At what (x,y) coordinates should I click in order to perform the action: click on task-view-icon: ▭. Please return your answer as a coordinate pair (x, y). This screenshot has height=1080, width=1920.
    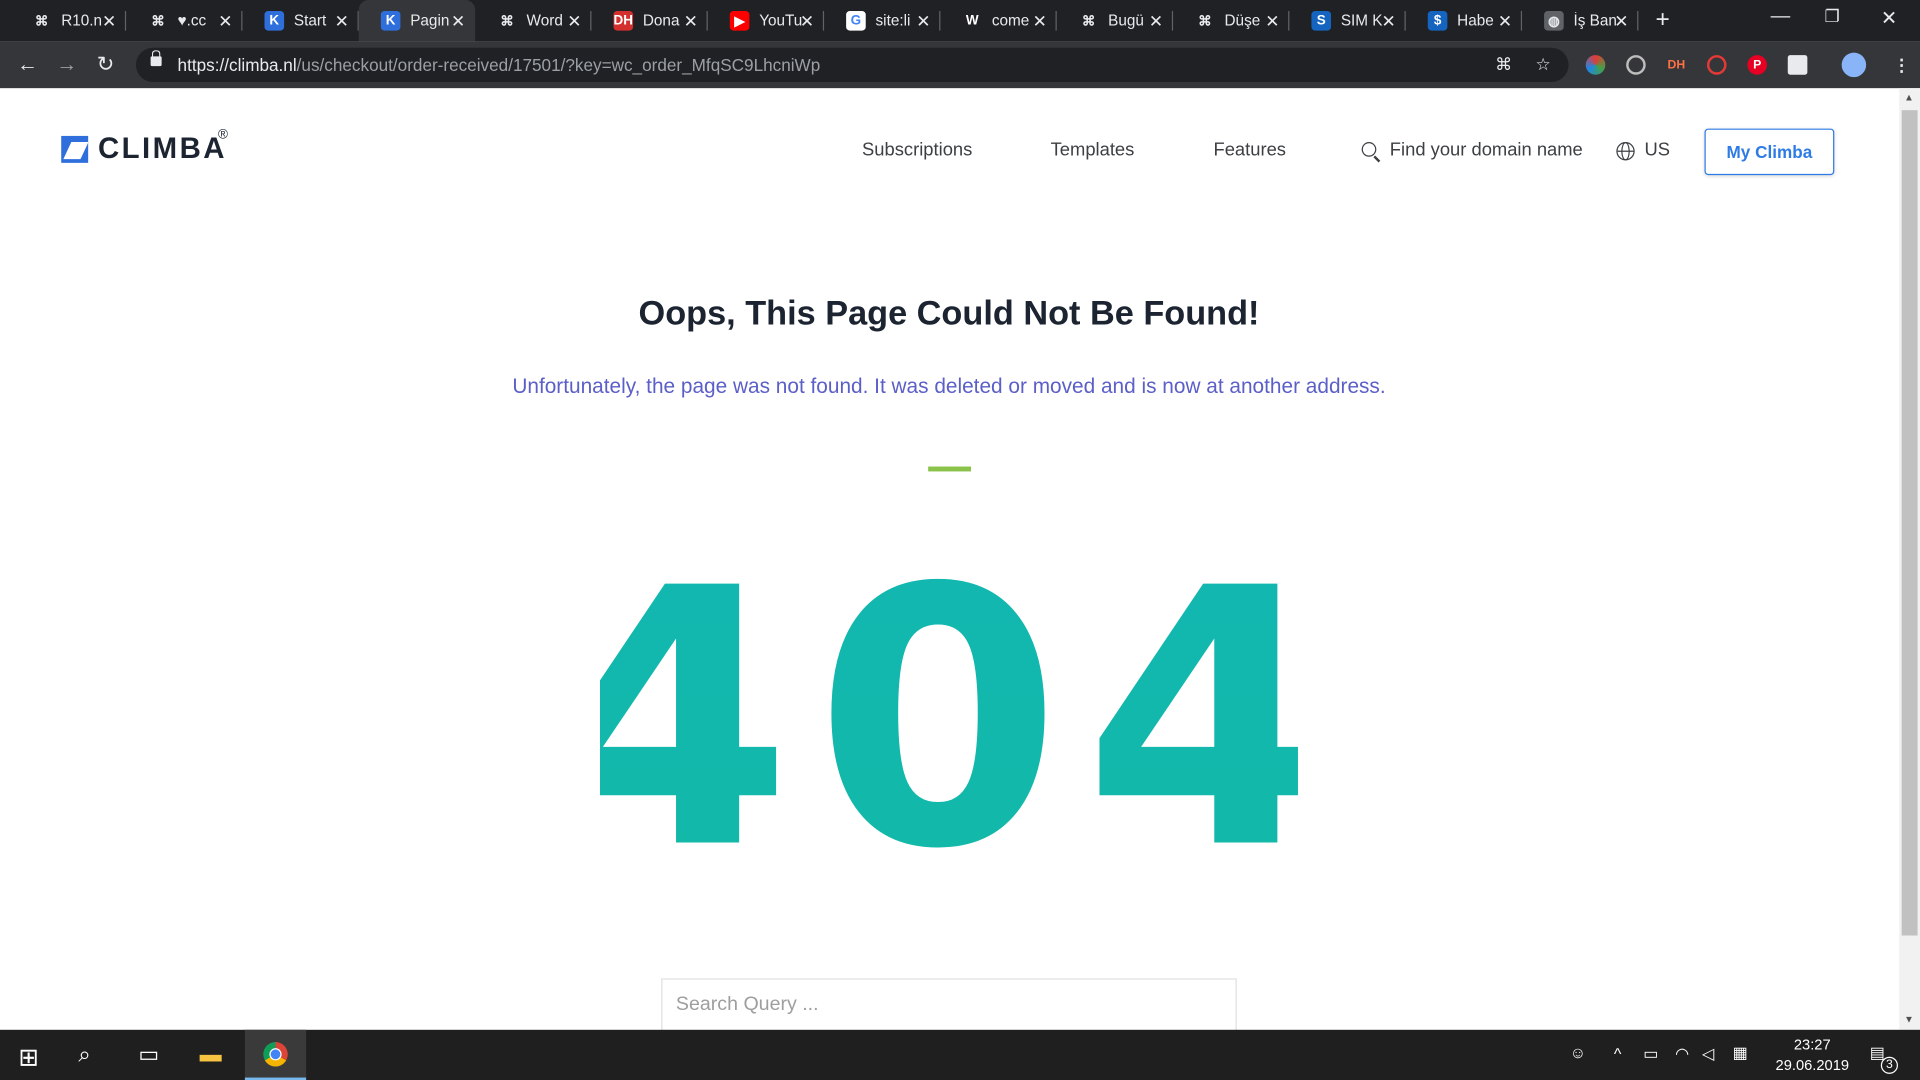
    Looking at the image, I should click on (148, 1055).